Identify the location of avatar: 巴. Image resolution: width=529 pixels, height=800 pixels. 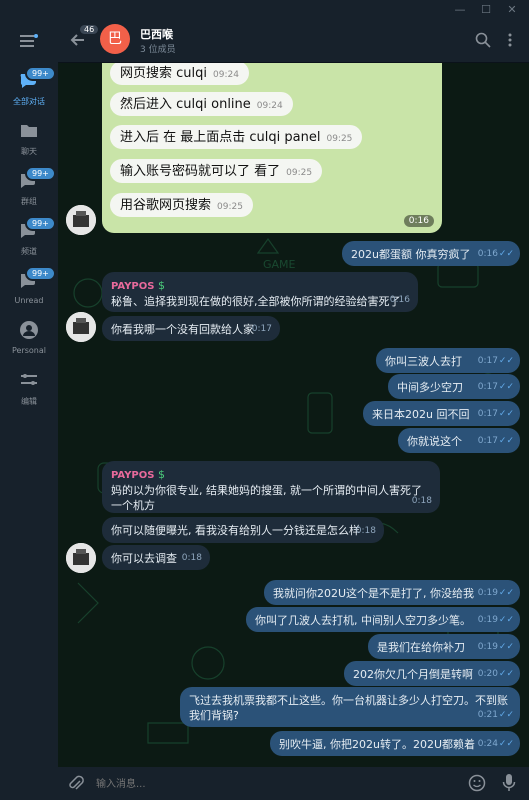
(115, 39).